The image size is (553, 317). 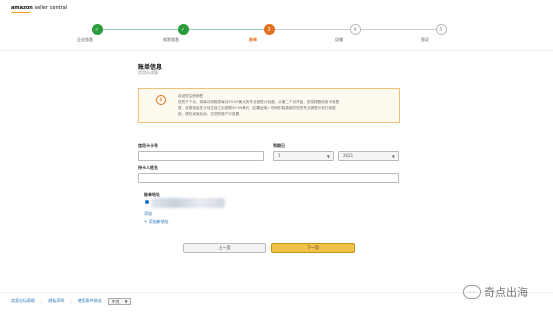 I want to click on step-5: 5 验证, so click(x=441, y=33).